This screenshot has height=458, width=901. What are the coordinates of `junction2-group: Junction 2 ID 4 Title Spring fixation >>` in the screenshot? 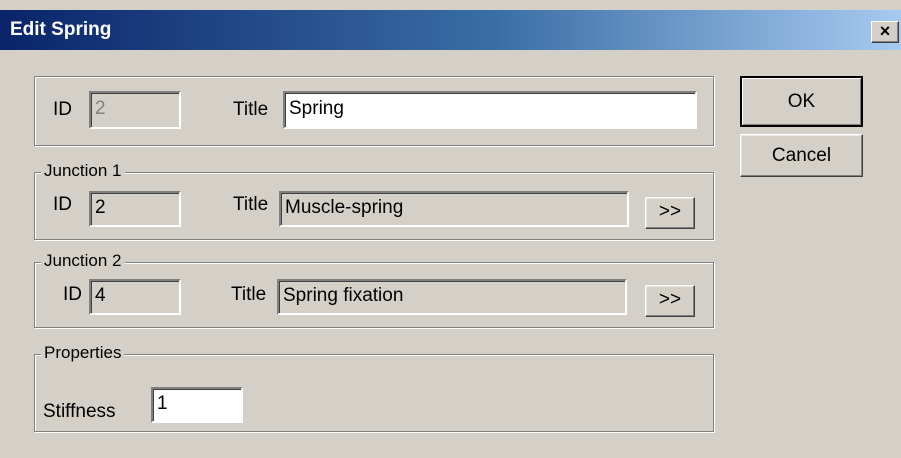 It's located at (374, 289).